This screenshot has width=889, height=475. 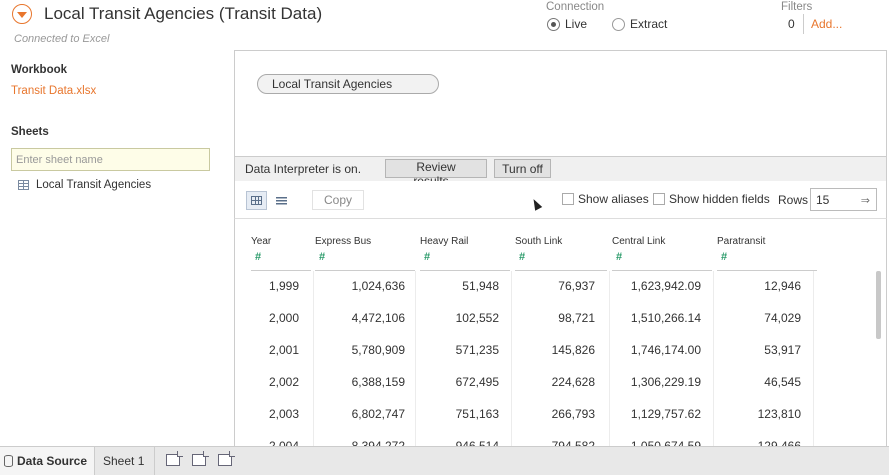 I want to click on table-cell: 1,623,942.09, so click(x=651, y=286).